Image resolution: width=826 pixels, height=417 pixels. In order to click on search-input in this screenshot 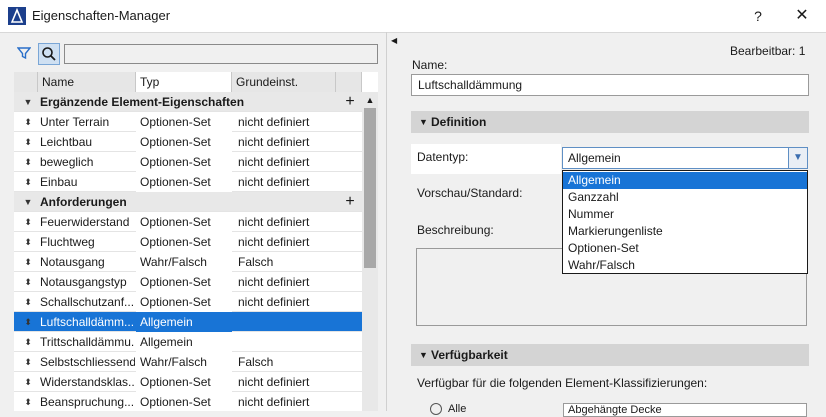, I will do `click(221, 54)`.